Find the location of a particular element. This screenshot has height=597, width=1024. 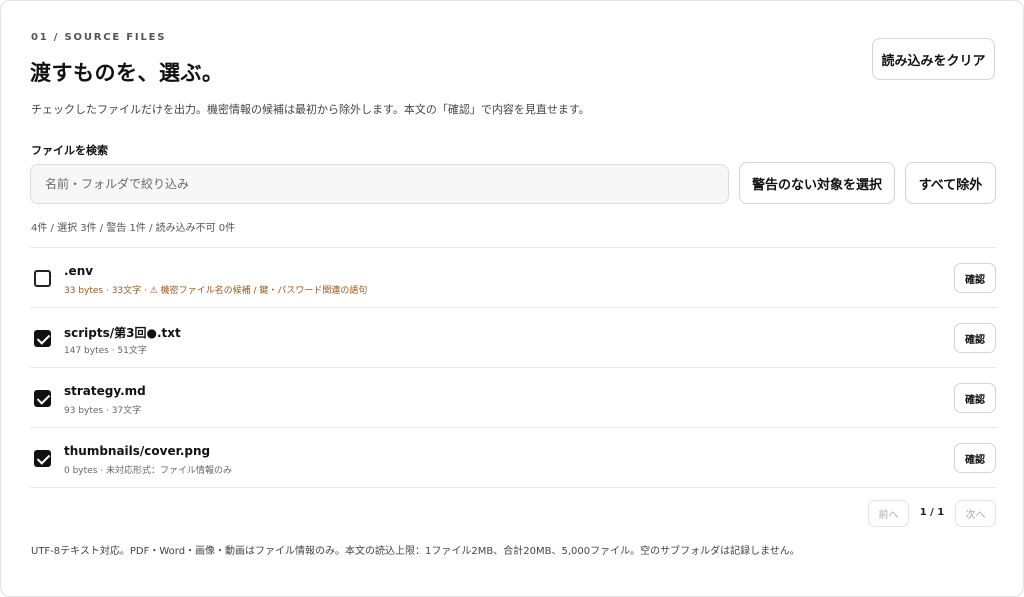

clear-loaded-button: 読み込みをクリア is located at coordinates (933, 59).